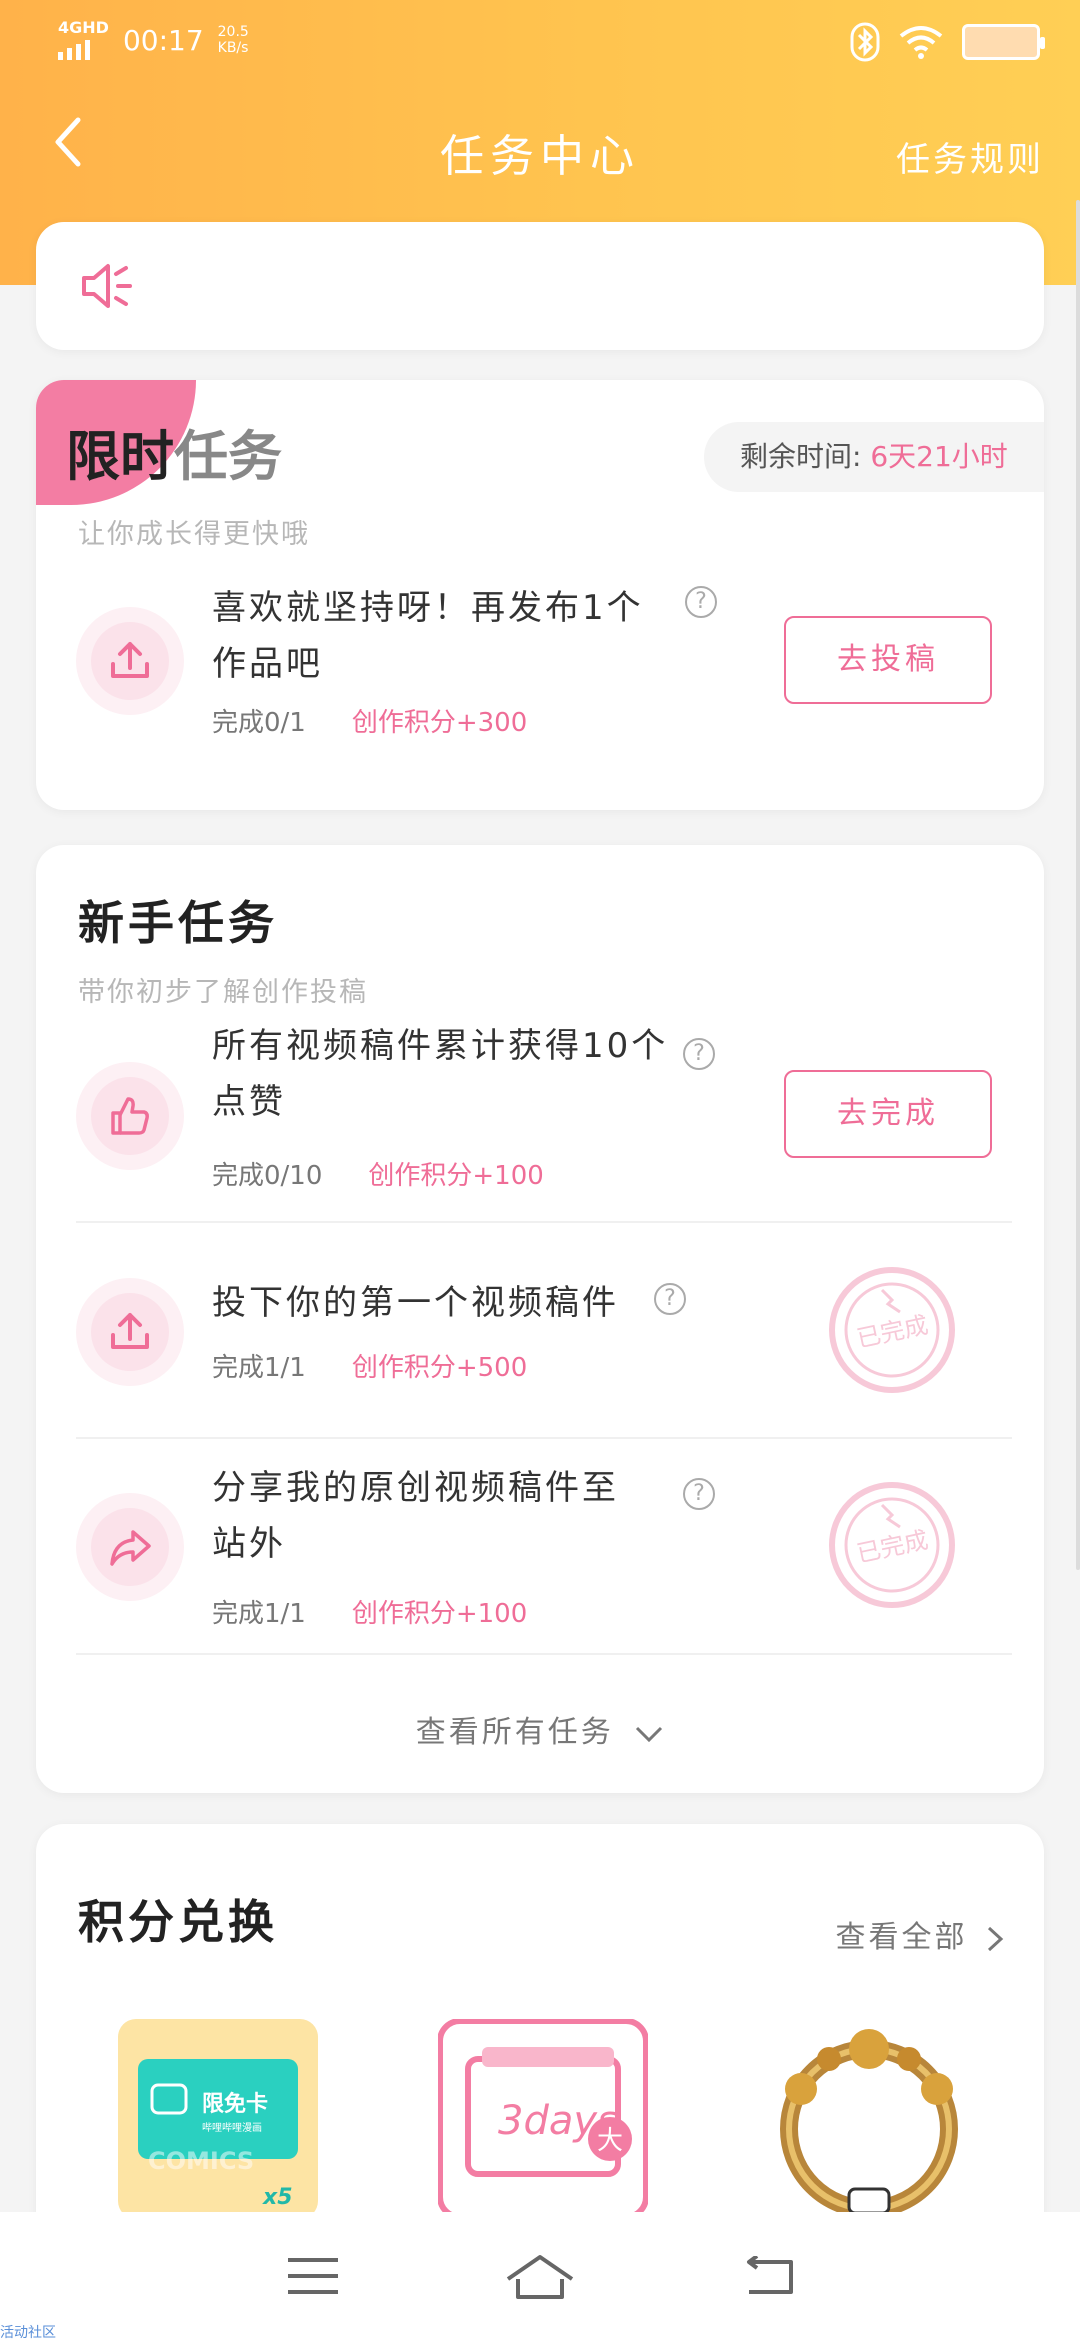 Image resolution: width=1080 pixels, height=2340 pixels. I want to click on thumbs-up-icon, so click(130, 1116).